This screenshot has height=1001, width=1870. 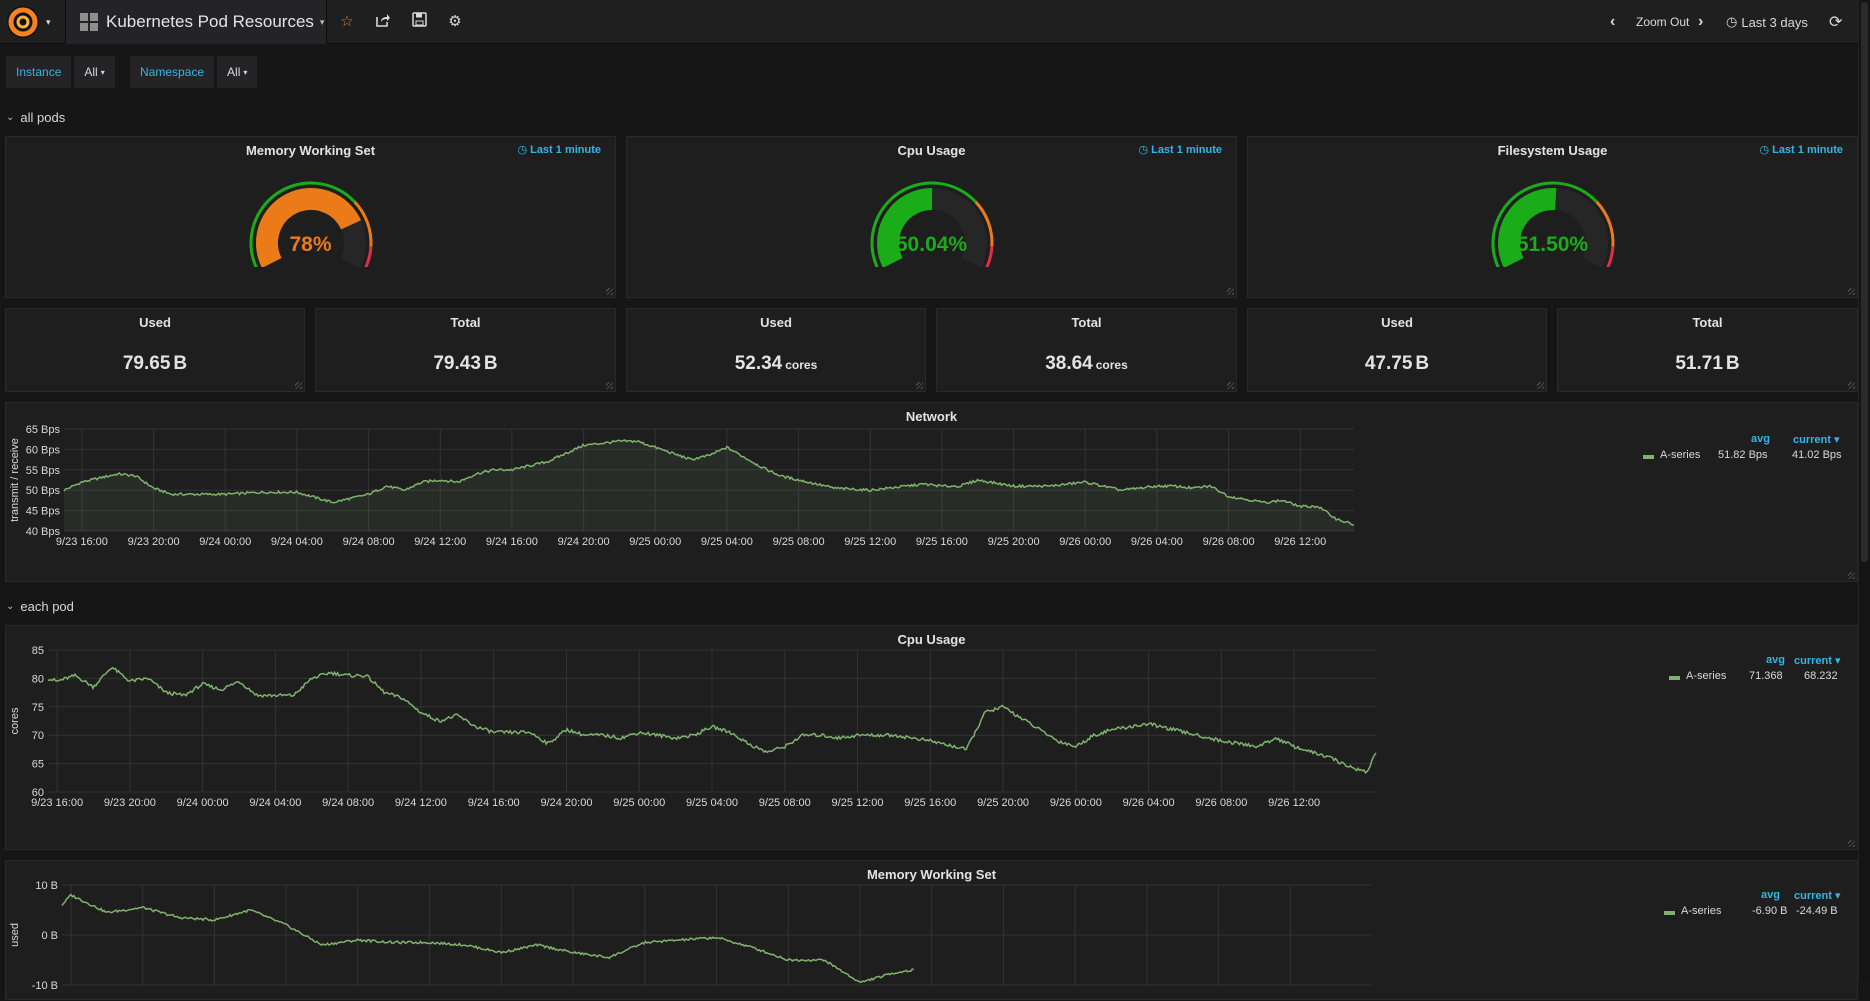 What do you see at coordinates (15, 720) in the screenshot?
I see `y-axis-label: cores` at bounding box center [15, 720].